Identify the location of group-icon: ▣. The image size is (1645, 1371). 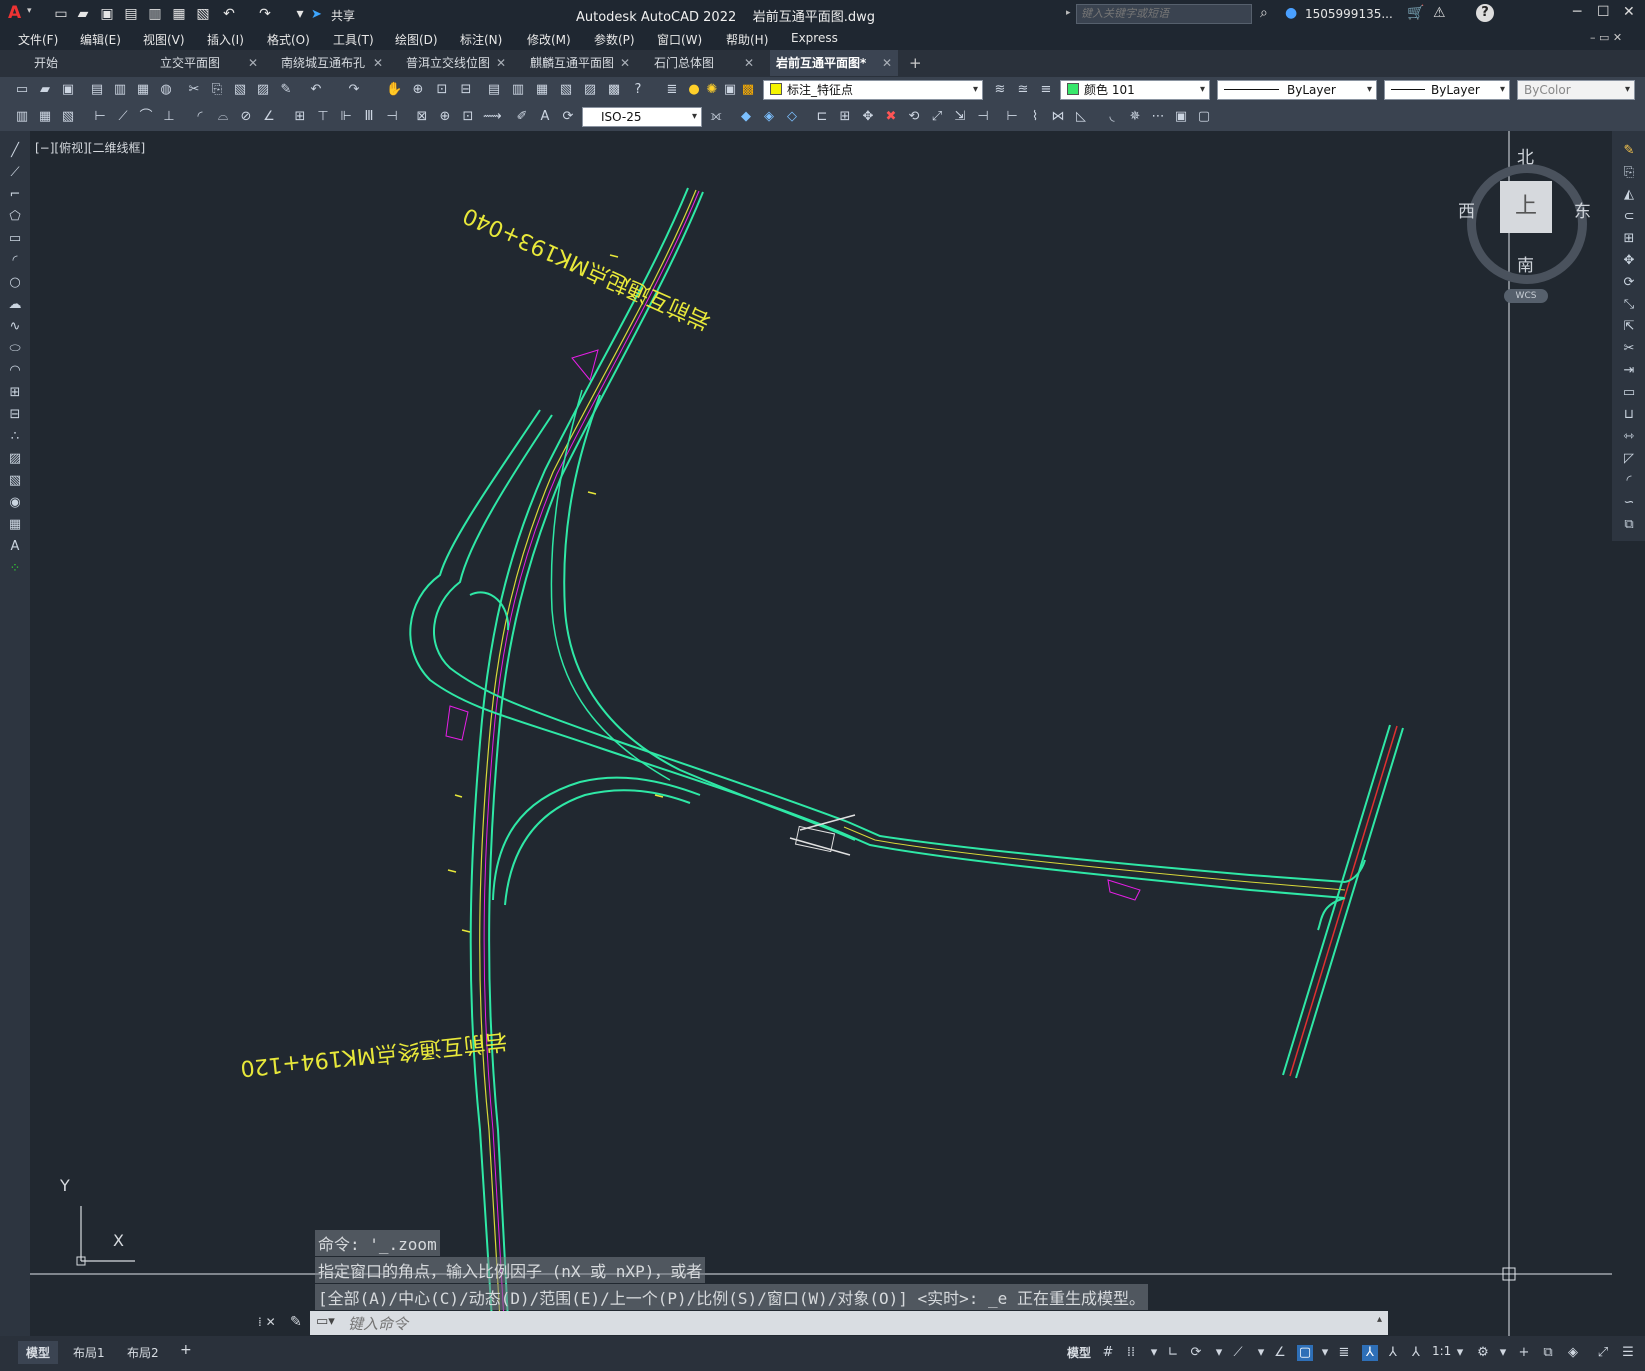
(1181, 117).